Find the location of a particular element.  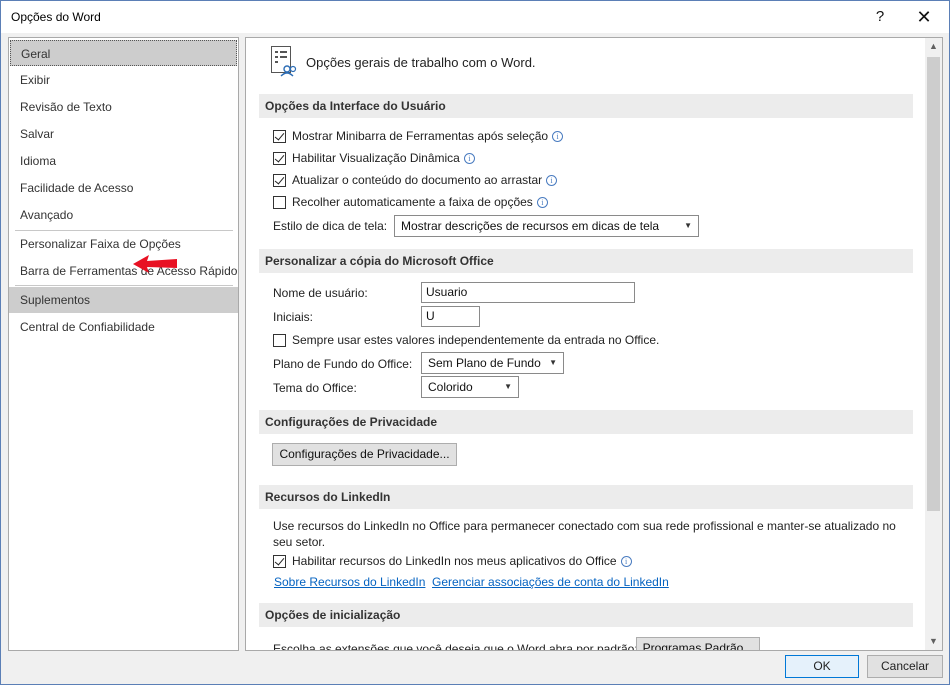

office-theme-value: Colorido is located at coordinates (450, 387).